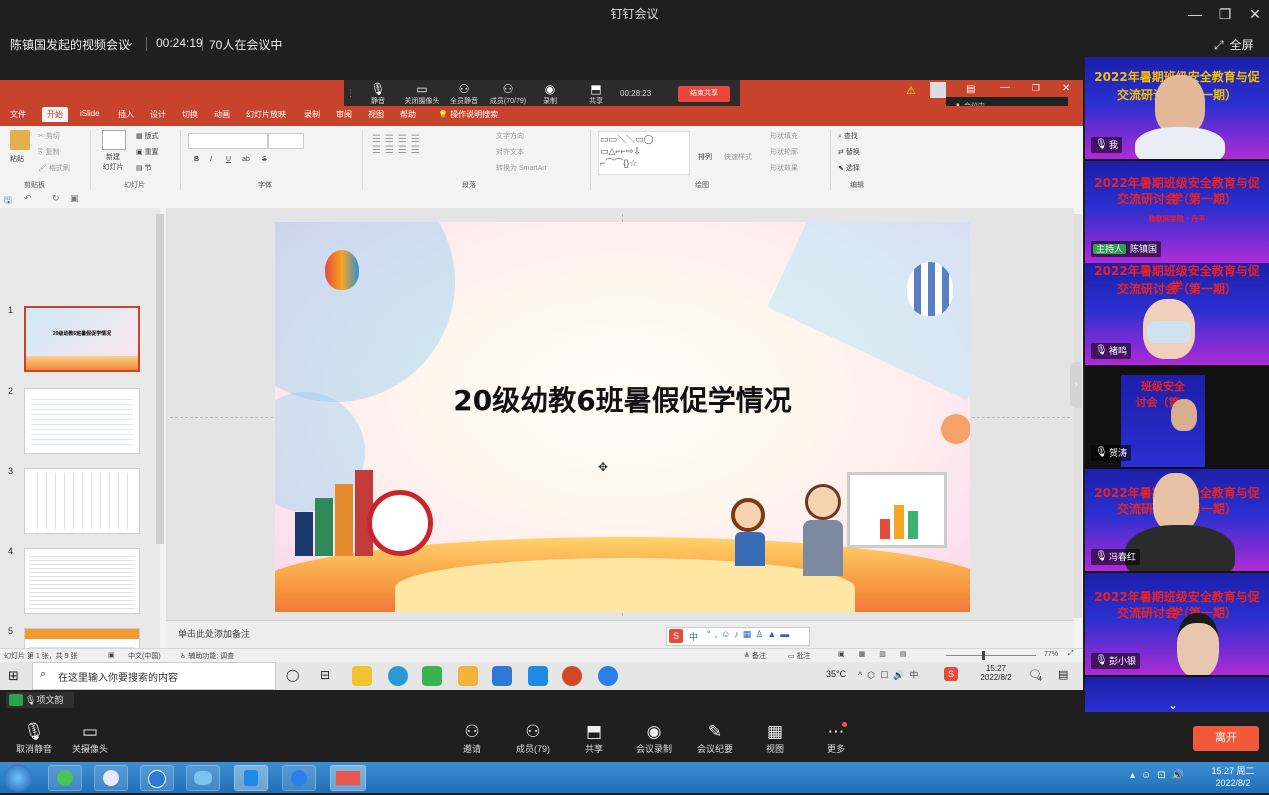 The width and height of the screenshot is (1269, 795). Describe the element at coordinates (738, 157) in the screenshot. I see `quick-styles-button: 快速样式` at that location.